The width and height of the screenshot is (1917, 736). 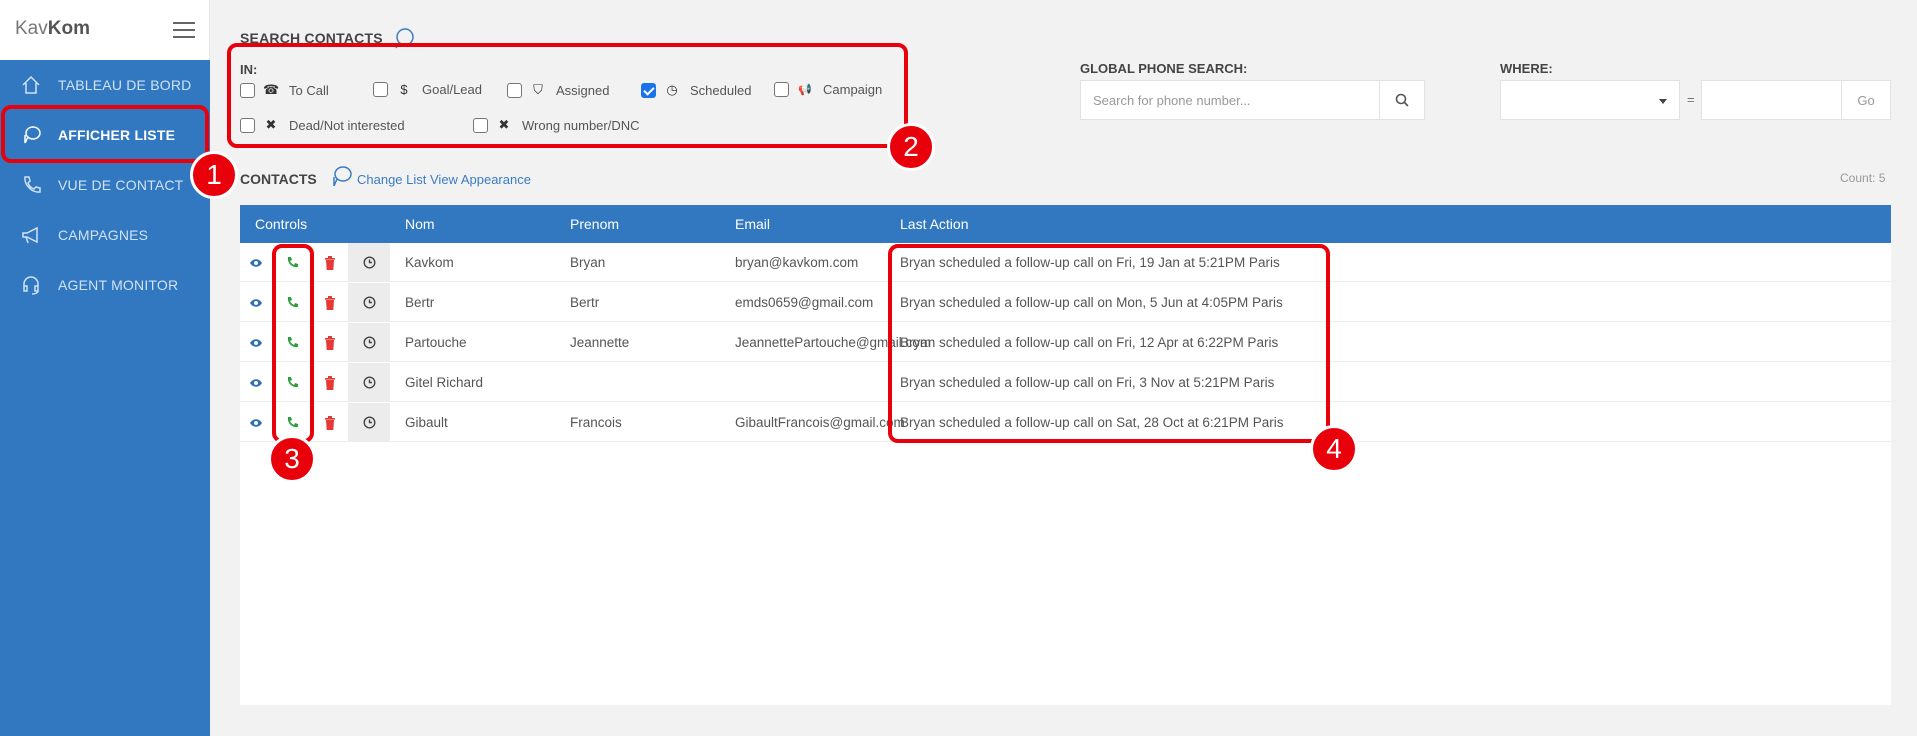 I want to click on sidebar-item-label: CAMPAGNES, so click(x=103, y=235).